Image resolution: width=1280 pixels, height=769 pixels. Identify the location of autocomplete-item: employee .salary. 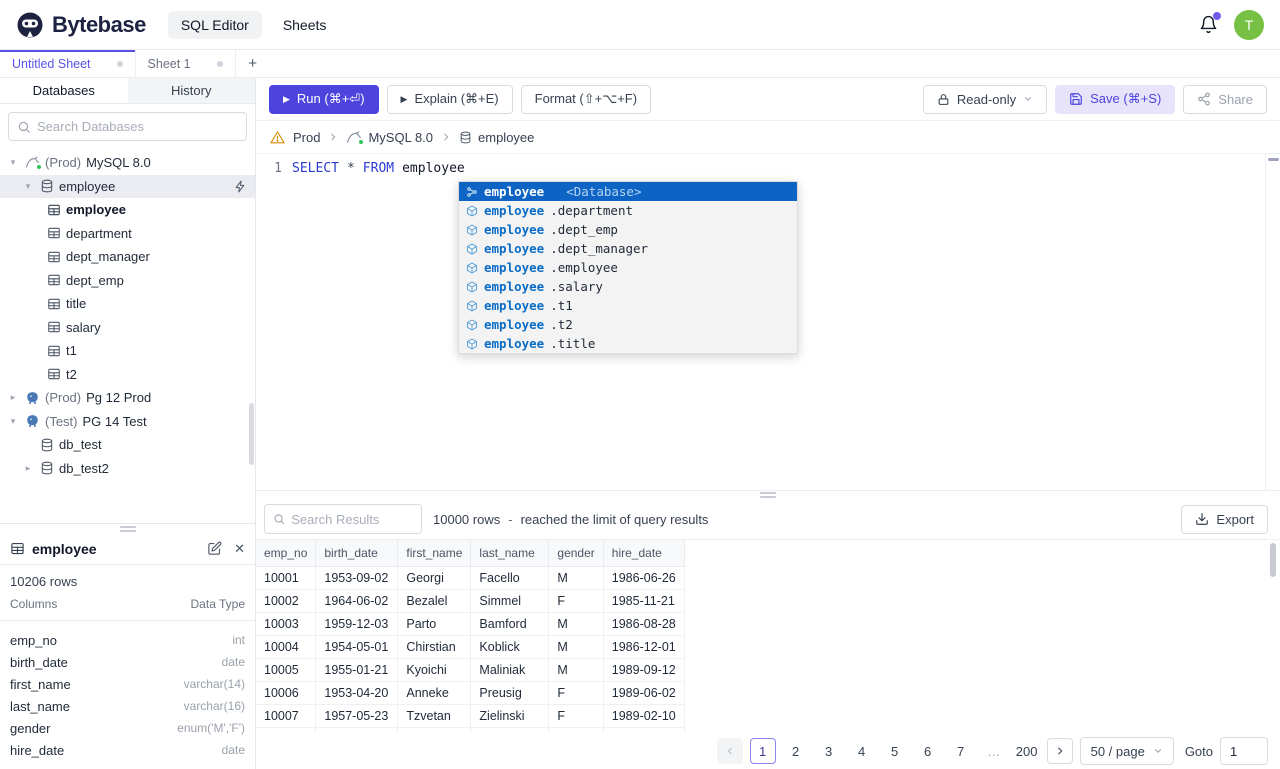
(628, 286).